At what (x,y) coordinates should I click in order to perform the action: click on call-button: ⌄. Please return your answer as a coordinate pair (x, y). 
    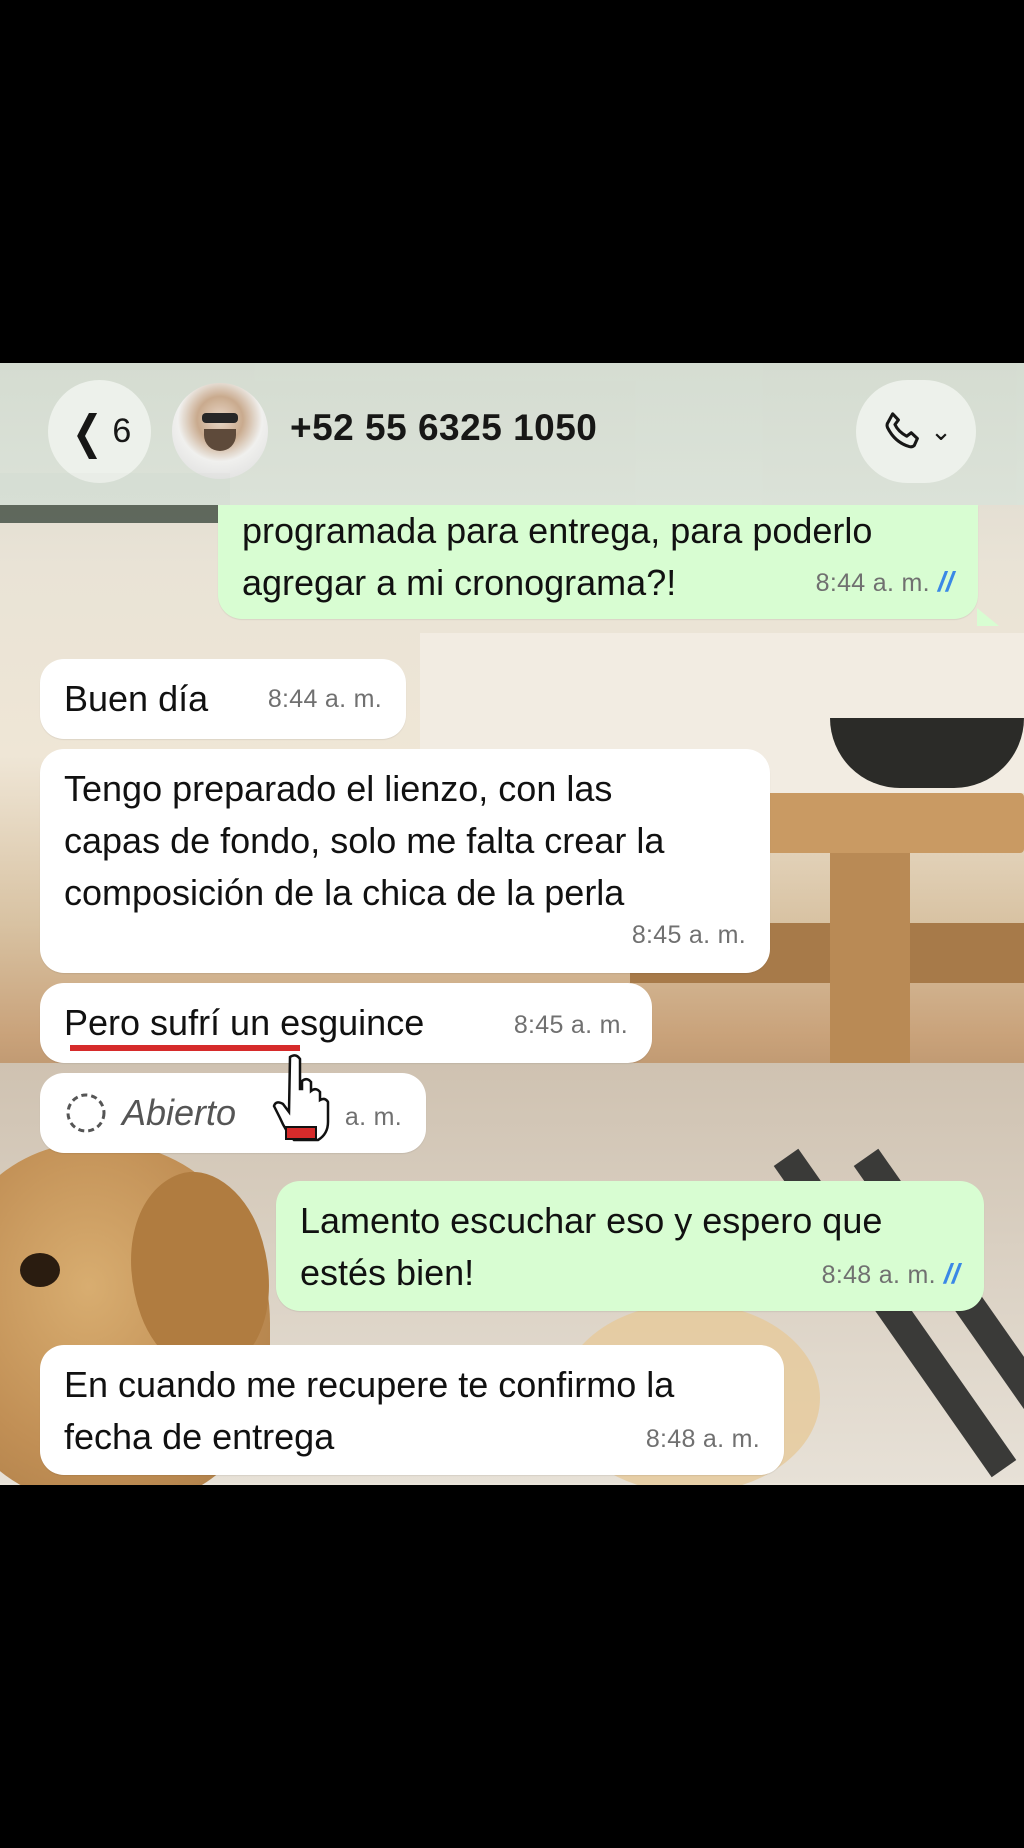
    Looking at the image, I should click on (916, 431).